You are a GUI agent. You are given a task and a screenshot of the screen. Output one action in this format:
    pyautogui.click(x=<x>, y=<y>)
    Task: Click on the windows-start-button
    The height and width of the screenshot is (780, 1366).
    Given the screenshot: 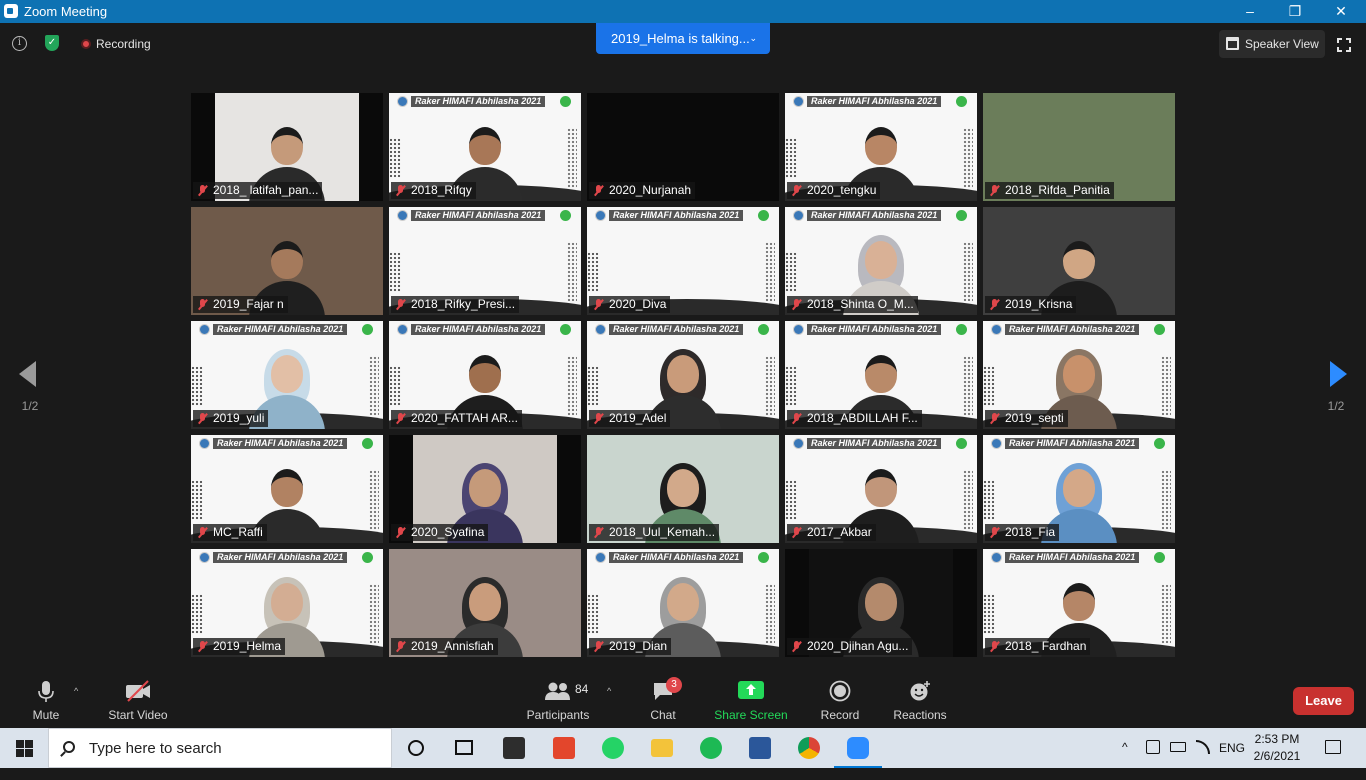 What is the action you would take?
    pyautogui.click(x=24, y=748)
    